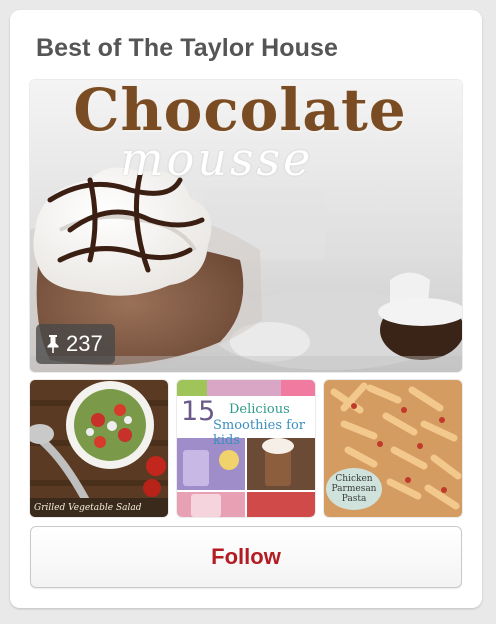 This screenshot has width=496, height=624. Describe the element at coordinates (246, 557) in the screenshot. I see `follow-button: Follow` at that location.